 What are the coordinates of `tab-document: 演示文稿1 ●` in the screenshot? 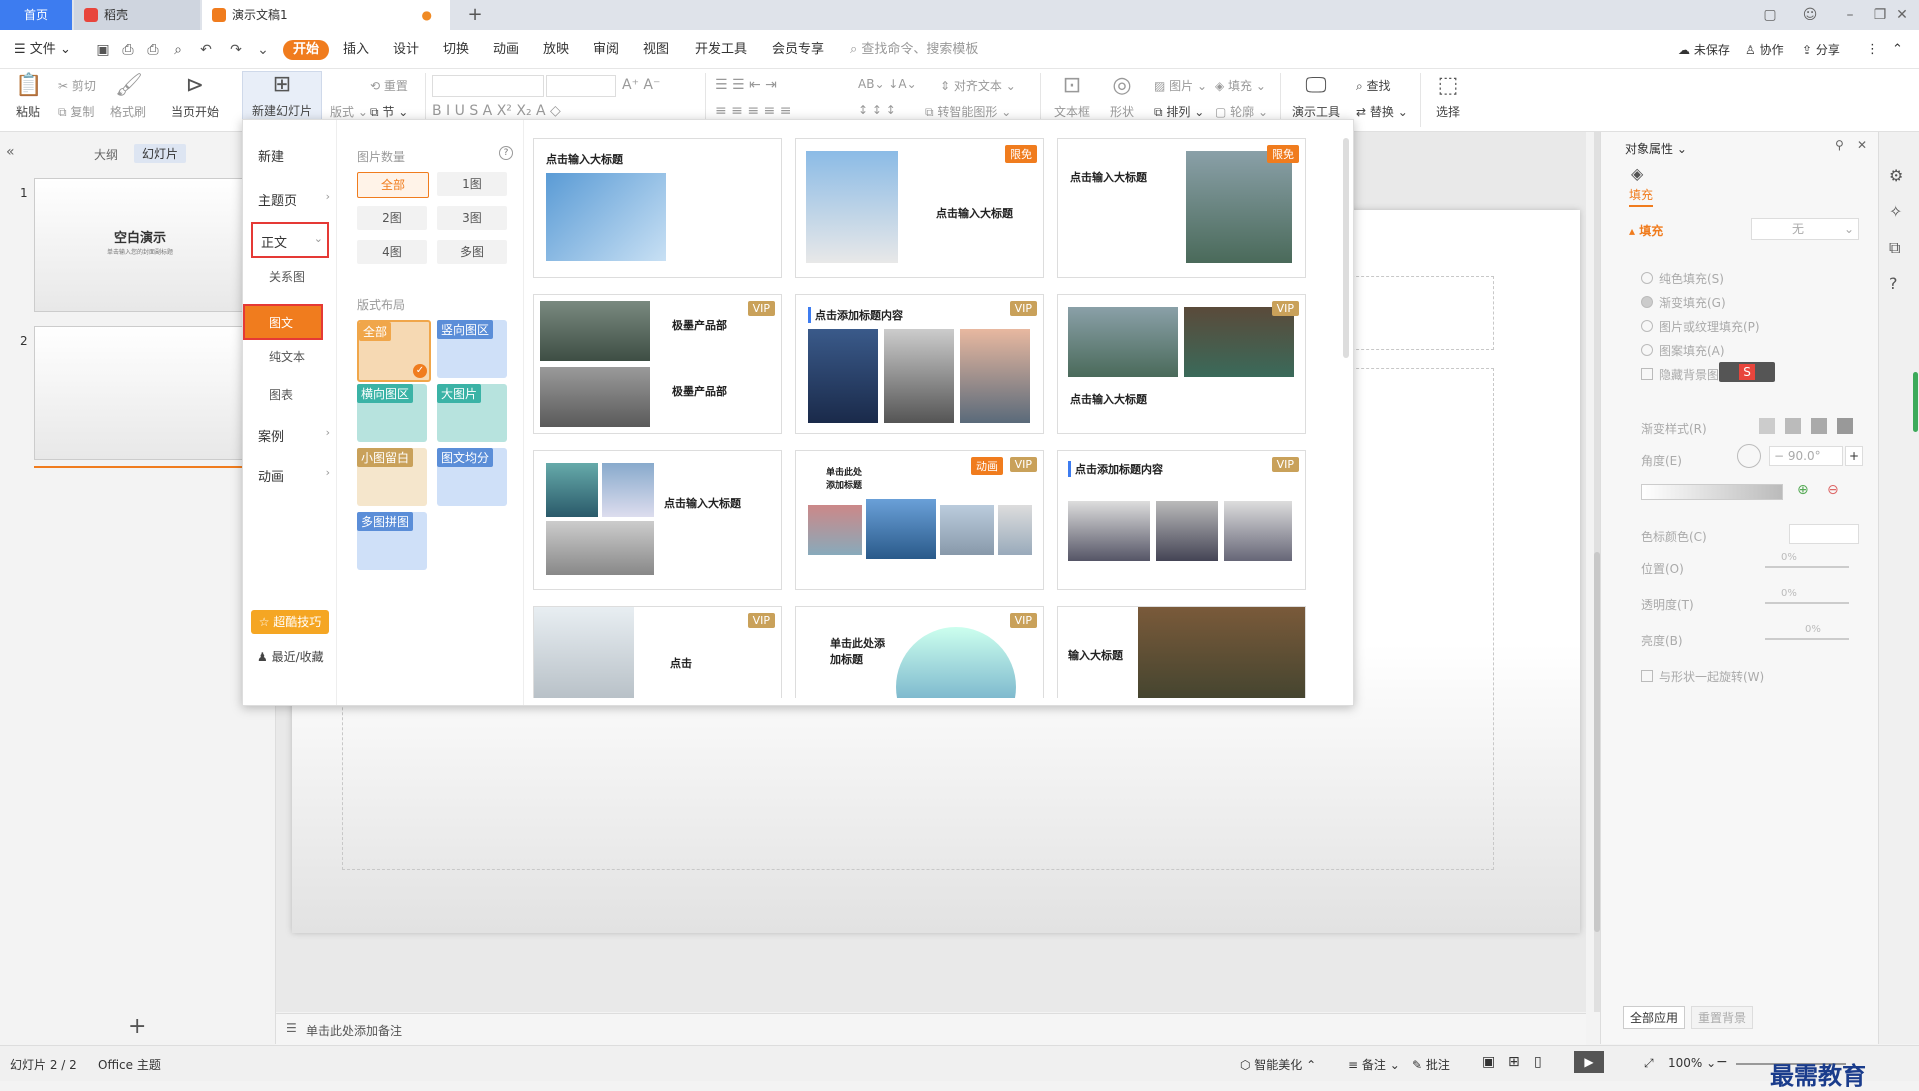 It's located at (326, 15).